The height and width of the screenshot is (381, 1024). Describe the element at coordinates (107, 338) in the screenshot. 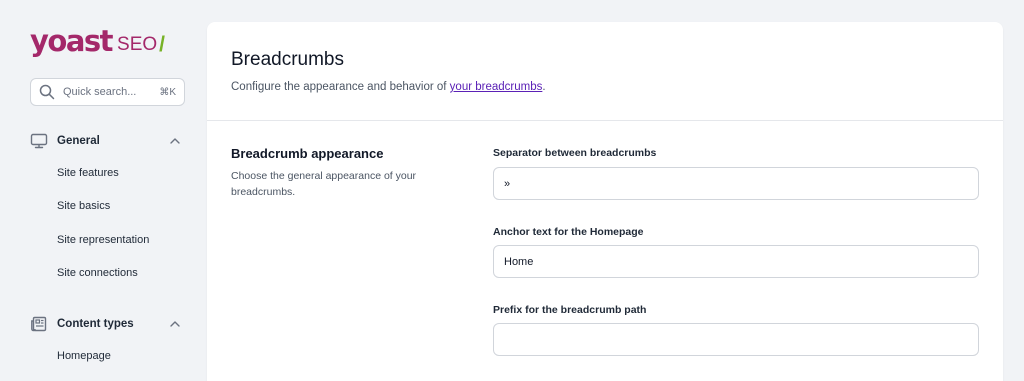

I see `nav-group-content-types: Content types Homepage` at that location.